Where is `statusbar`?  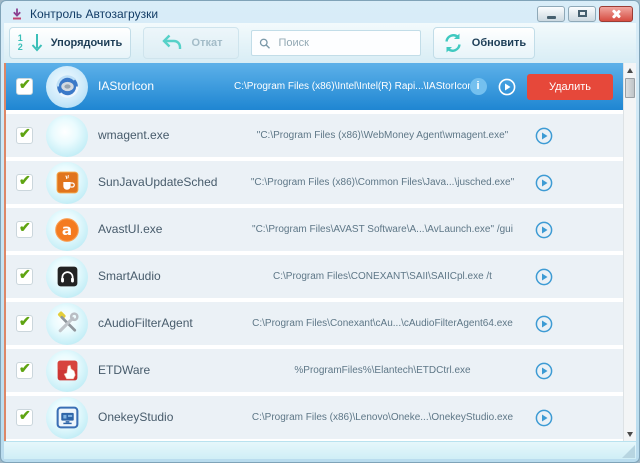 statusbar is located at coordinates (320, 450).